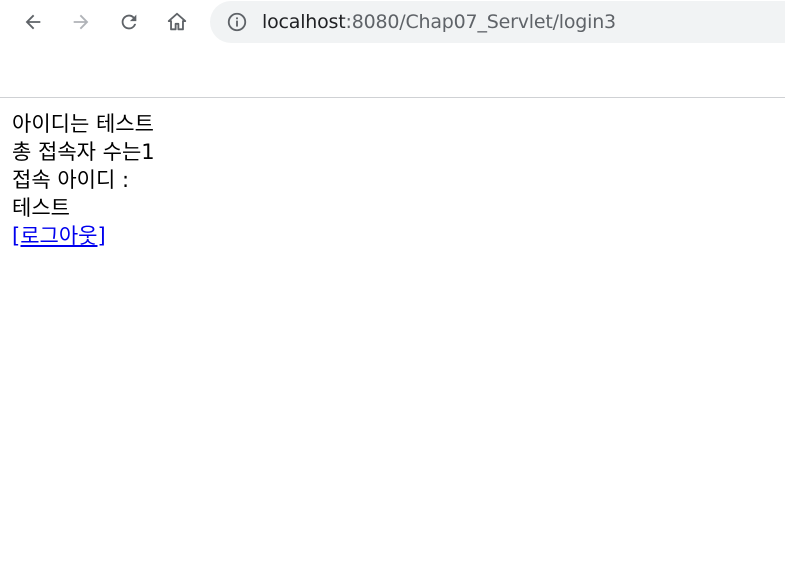  Describe the element at coordinates (71, 180) in the screenshot. I see `connected-ids-label: 접속 아이디 :` at that location.